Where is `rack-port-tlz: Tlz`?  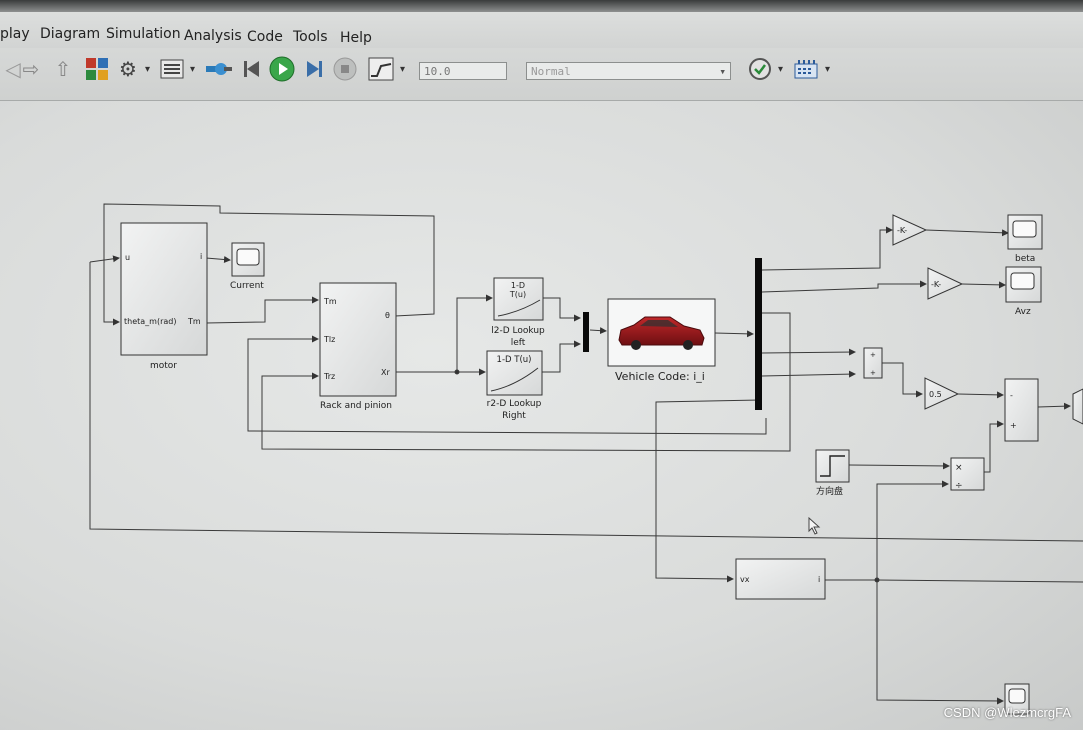 rack-port-tlz: Tlz is located at coordinates (329, 339).